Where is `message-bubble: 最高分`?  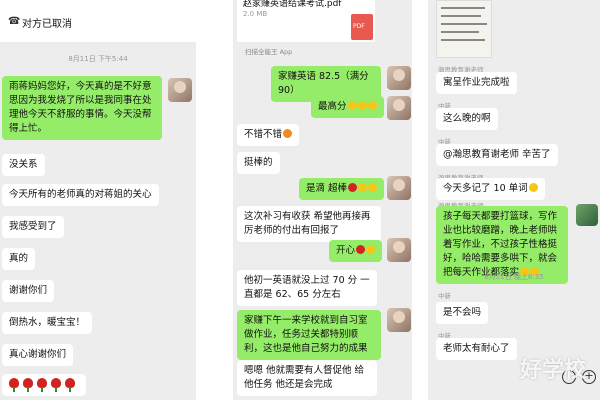
message-bubble: 最高分 is located at coordinates (347, 107).